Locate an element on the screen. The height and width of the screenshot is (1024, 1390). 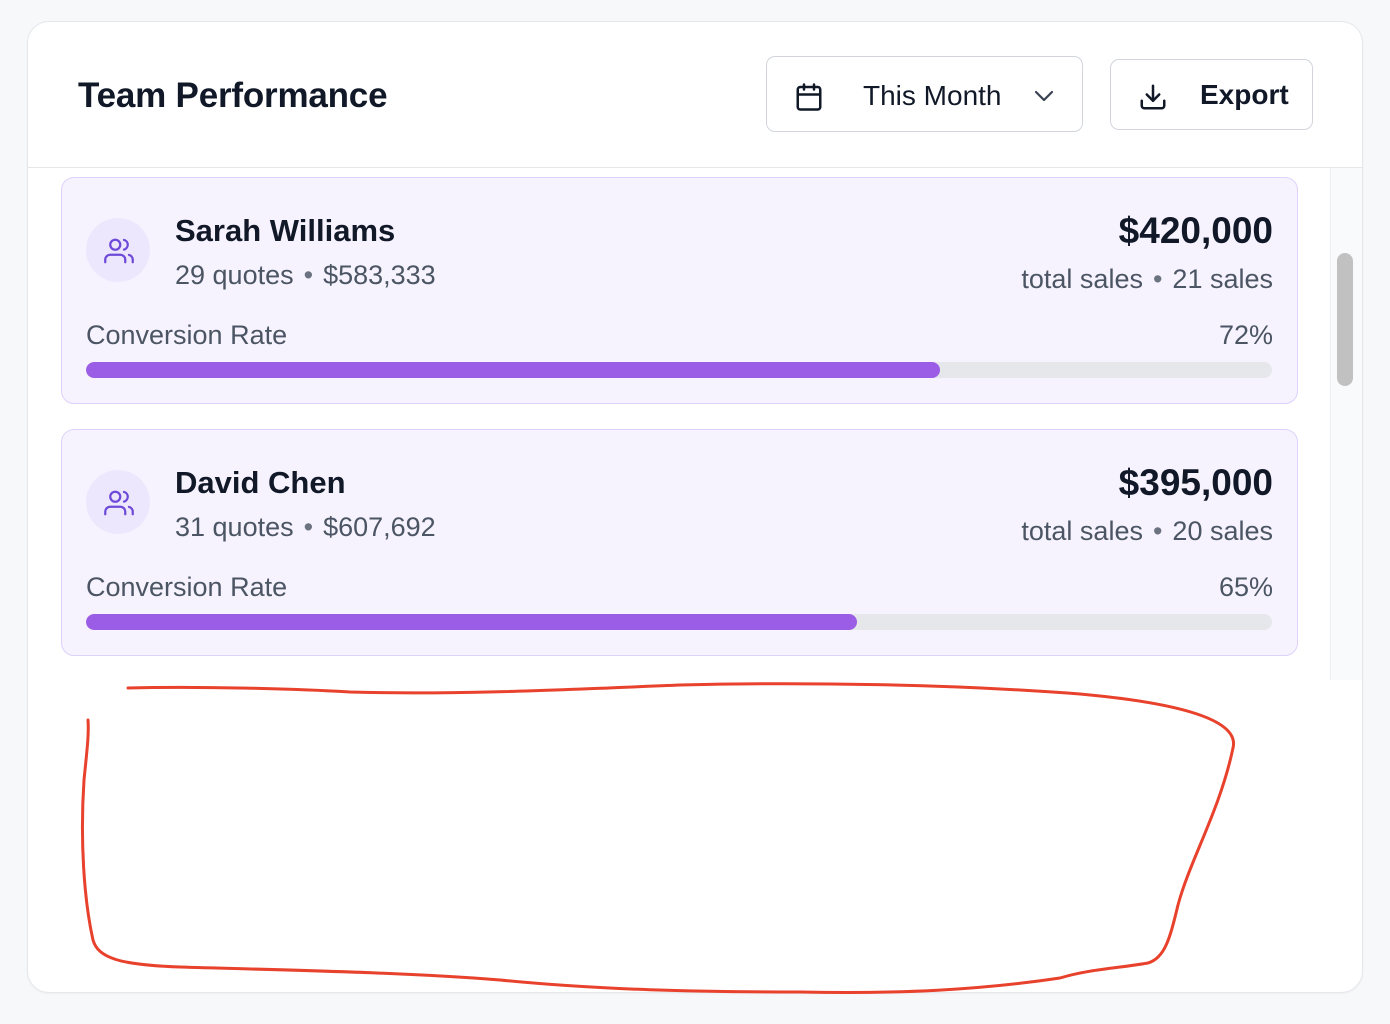
period-dropdown-label: This Month is located at coordinates (932, 95).